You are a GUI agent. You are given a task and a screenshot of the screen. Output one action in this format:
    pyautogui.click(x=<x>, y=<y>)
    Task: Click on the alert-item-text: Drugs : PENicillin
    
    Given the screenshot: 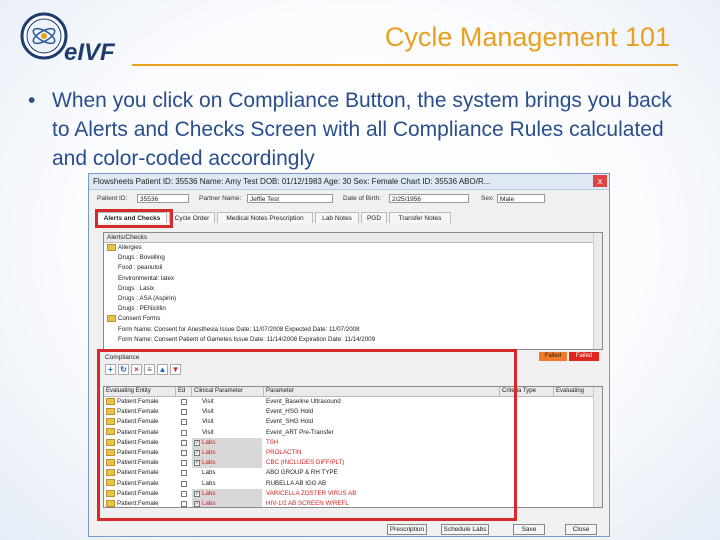 What is the action you would take?
    pyautogui.click(x=142, y=309)
    